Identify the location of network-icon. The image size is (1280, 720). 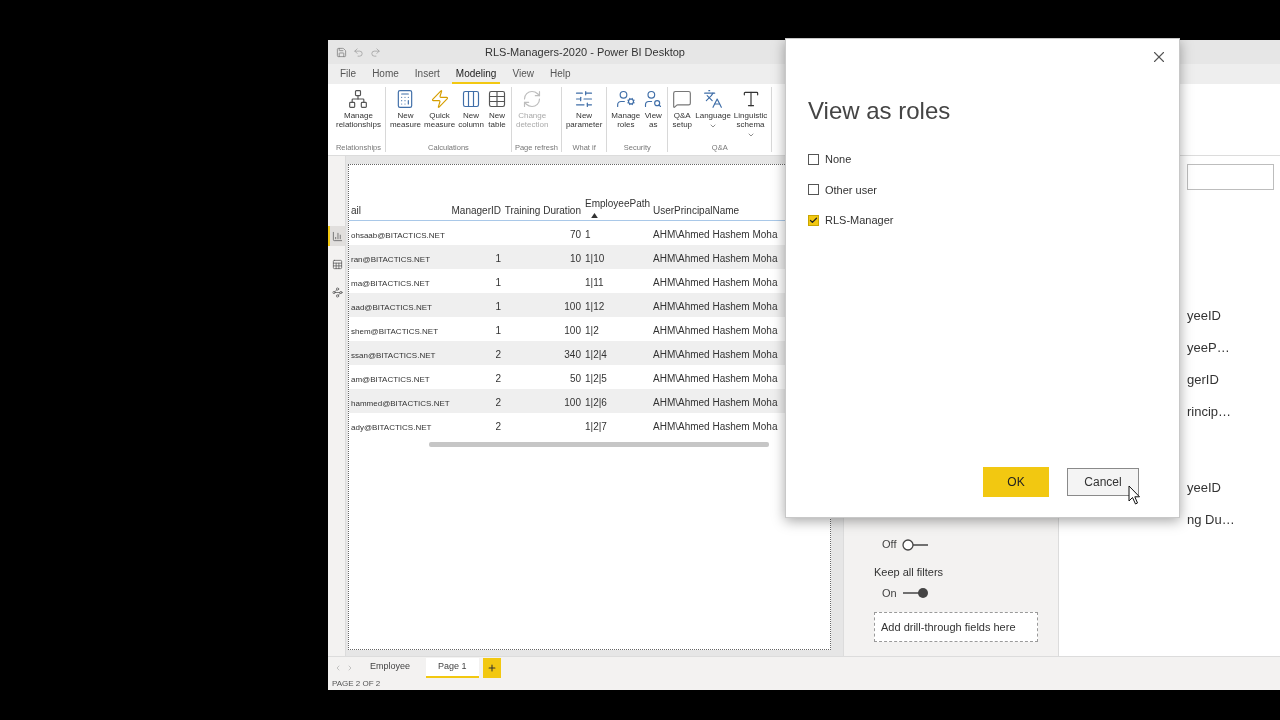
(358, 99).